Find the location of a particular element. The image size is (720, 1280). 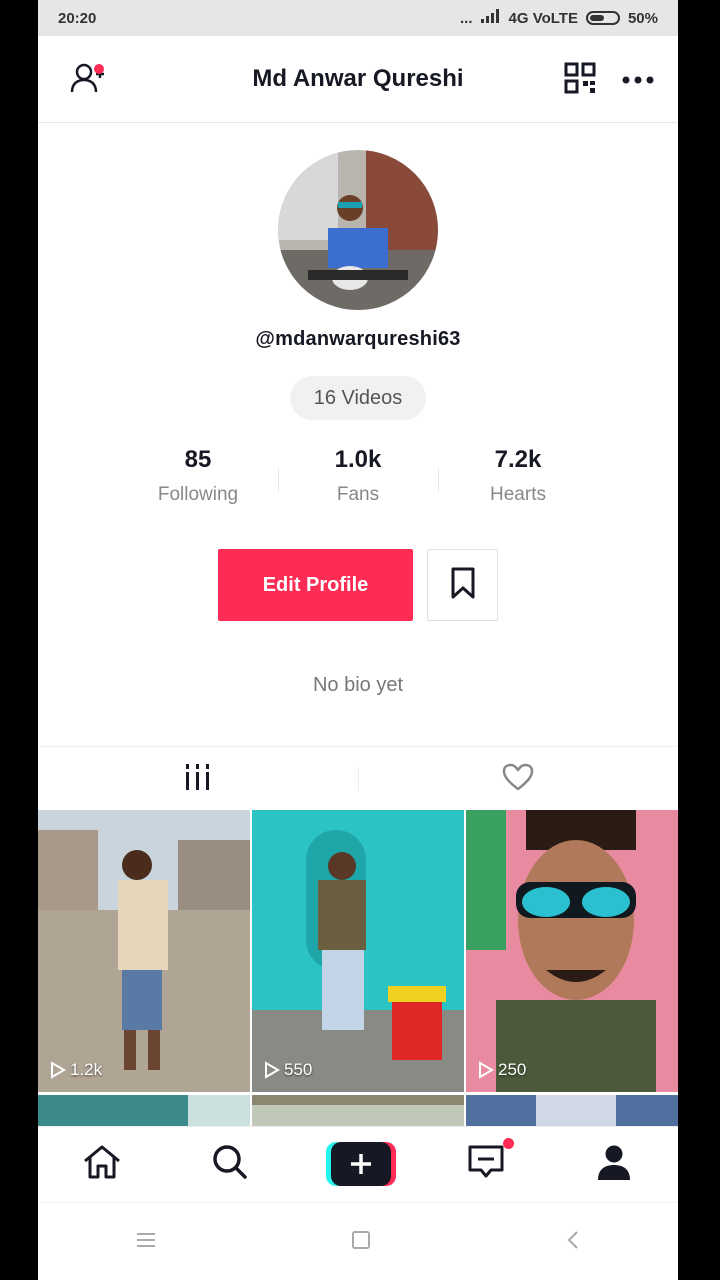

videos-count-badge: 16 Videos is located at coordinates (358, 398).